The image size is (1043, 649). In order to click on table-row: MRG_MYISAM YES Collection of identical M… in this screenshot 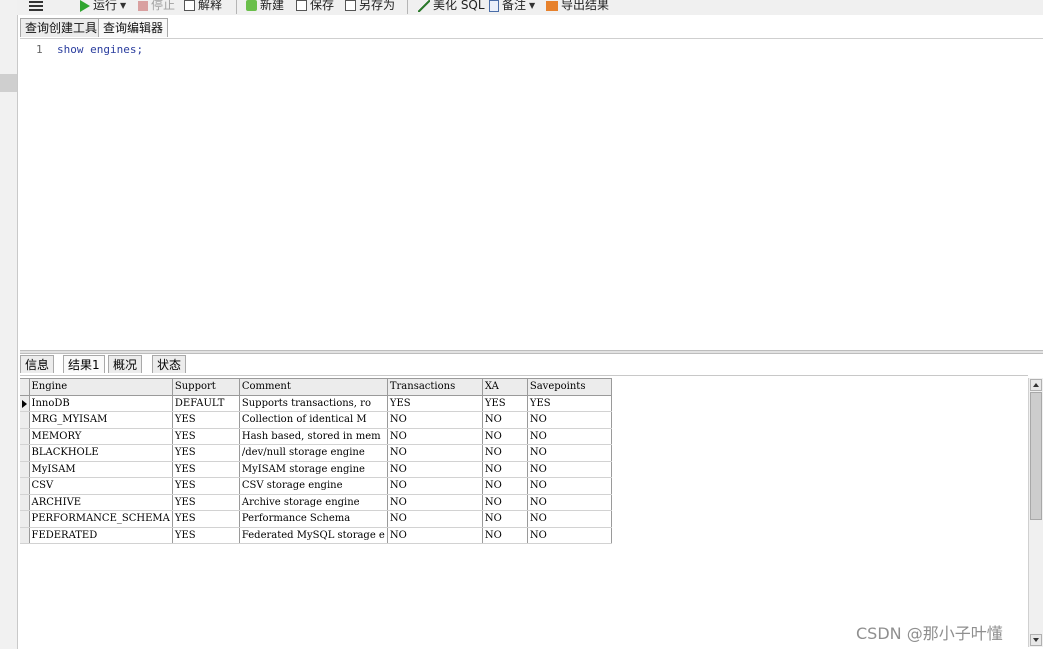, I will do `click(316, 420)`.